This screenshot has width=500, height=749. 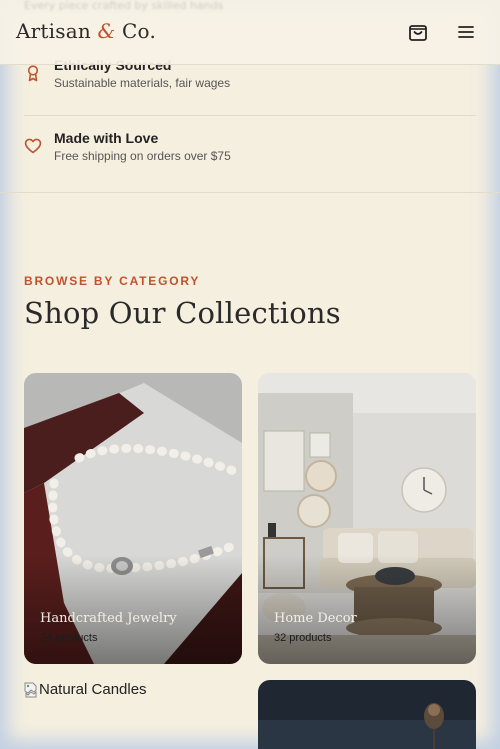 I want to click on heart-icon, so click(x=33, y=146).